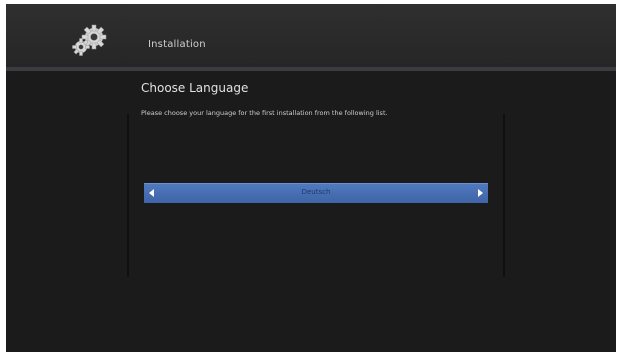 This screenshot has width=618, height=355. I want to click on gear-icon, so click(89, 40).